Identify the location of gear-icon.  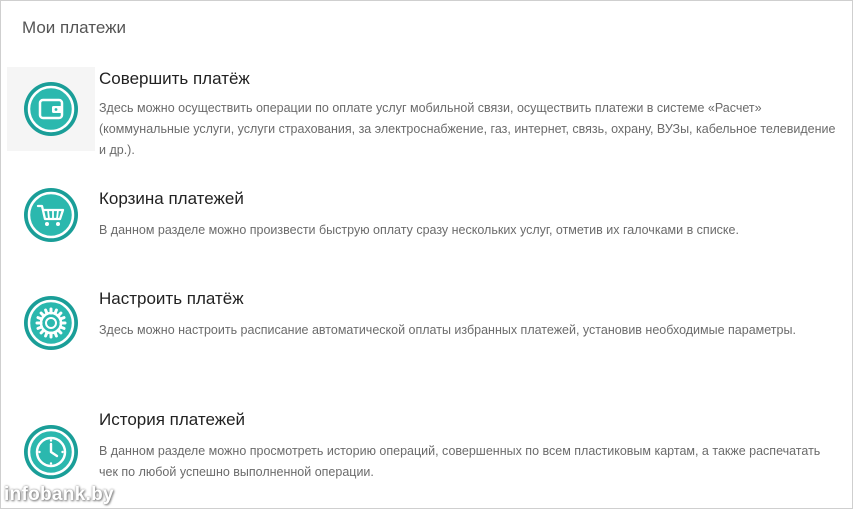
(51, 323).